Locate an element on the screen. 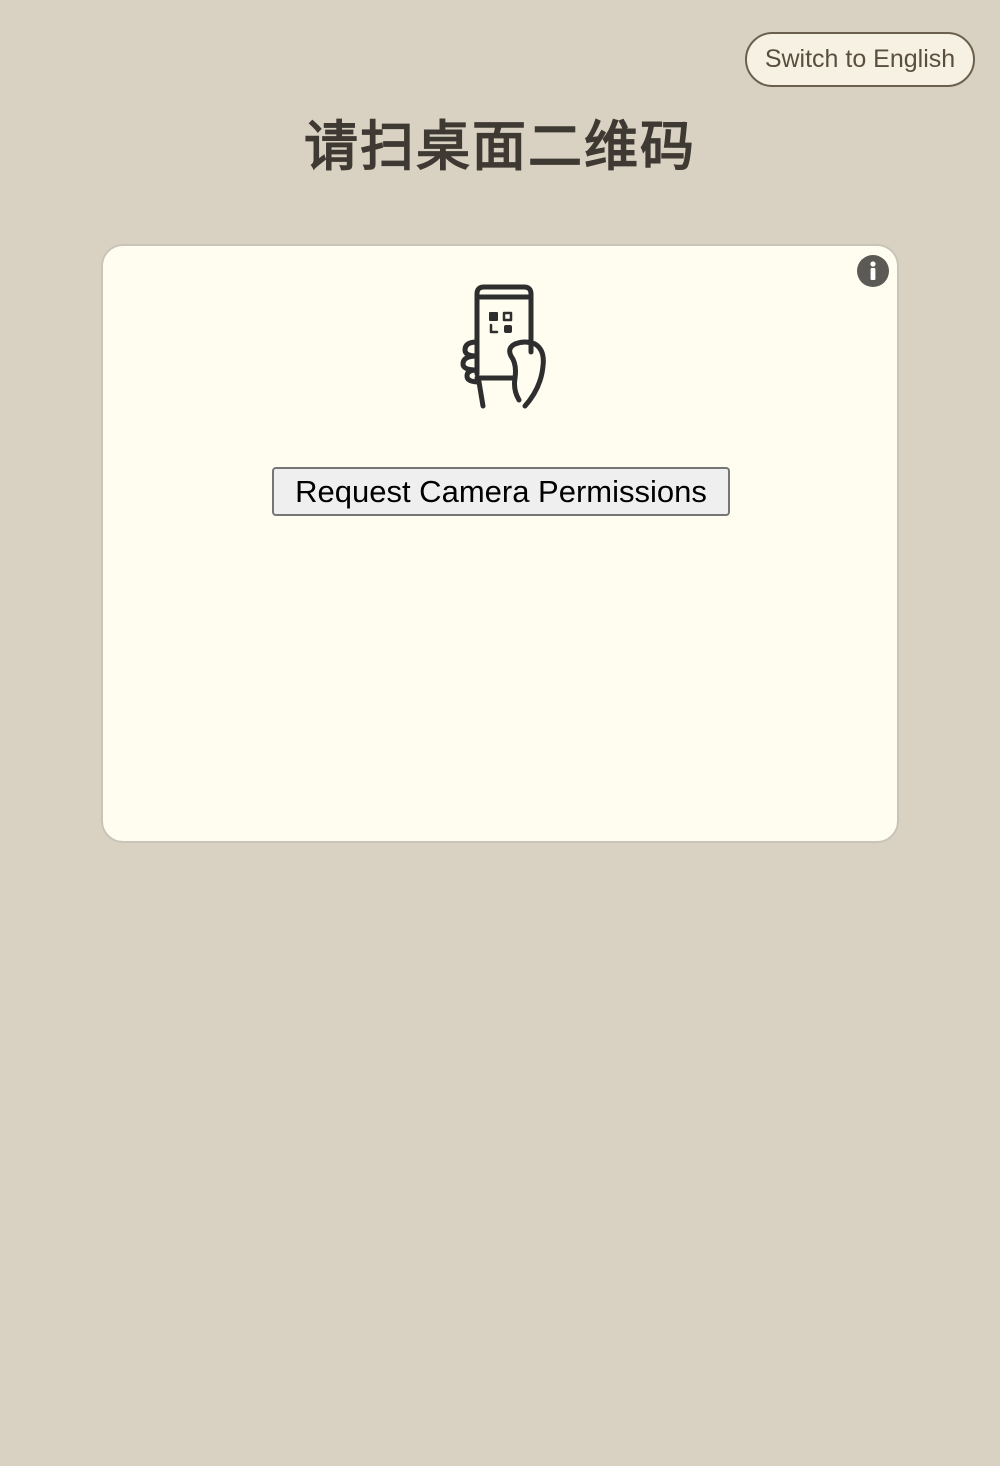  switch-language-button: Switch to English is located at coordinates (860, 59).